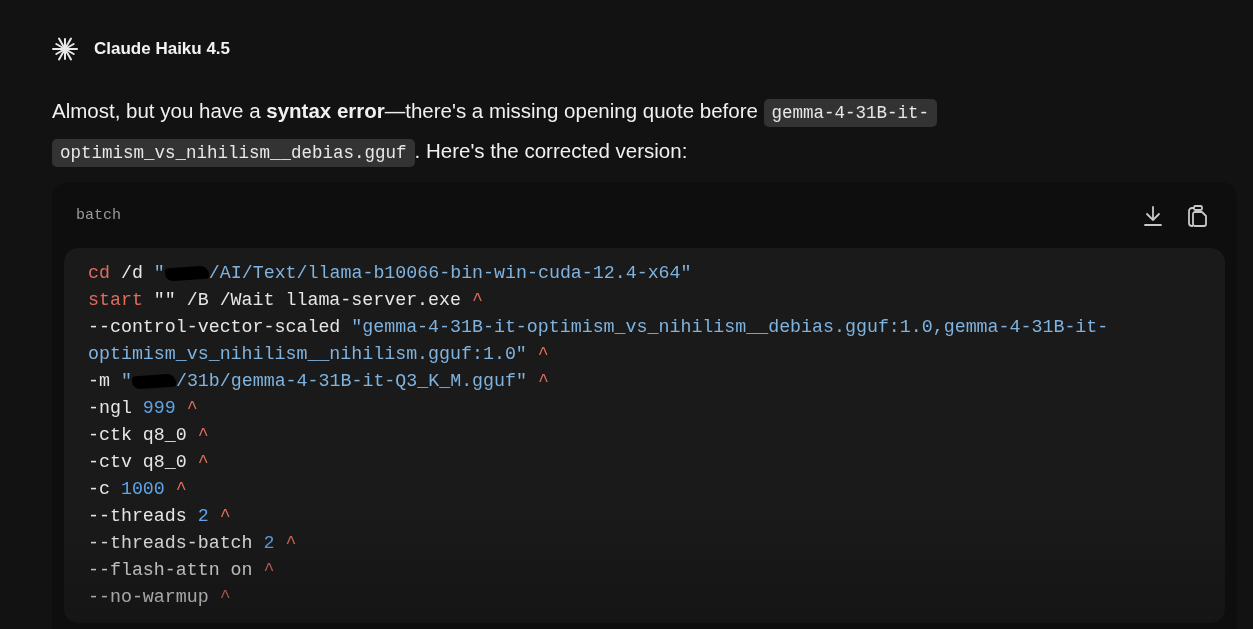  Describe the element at coordinates (143, 408) in the screenshot. I see `code-line: -ngl 999 ^` at that location.